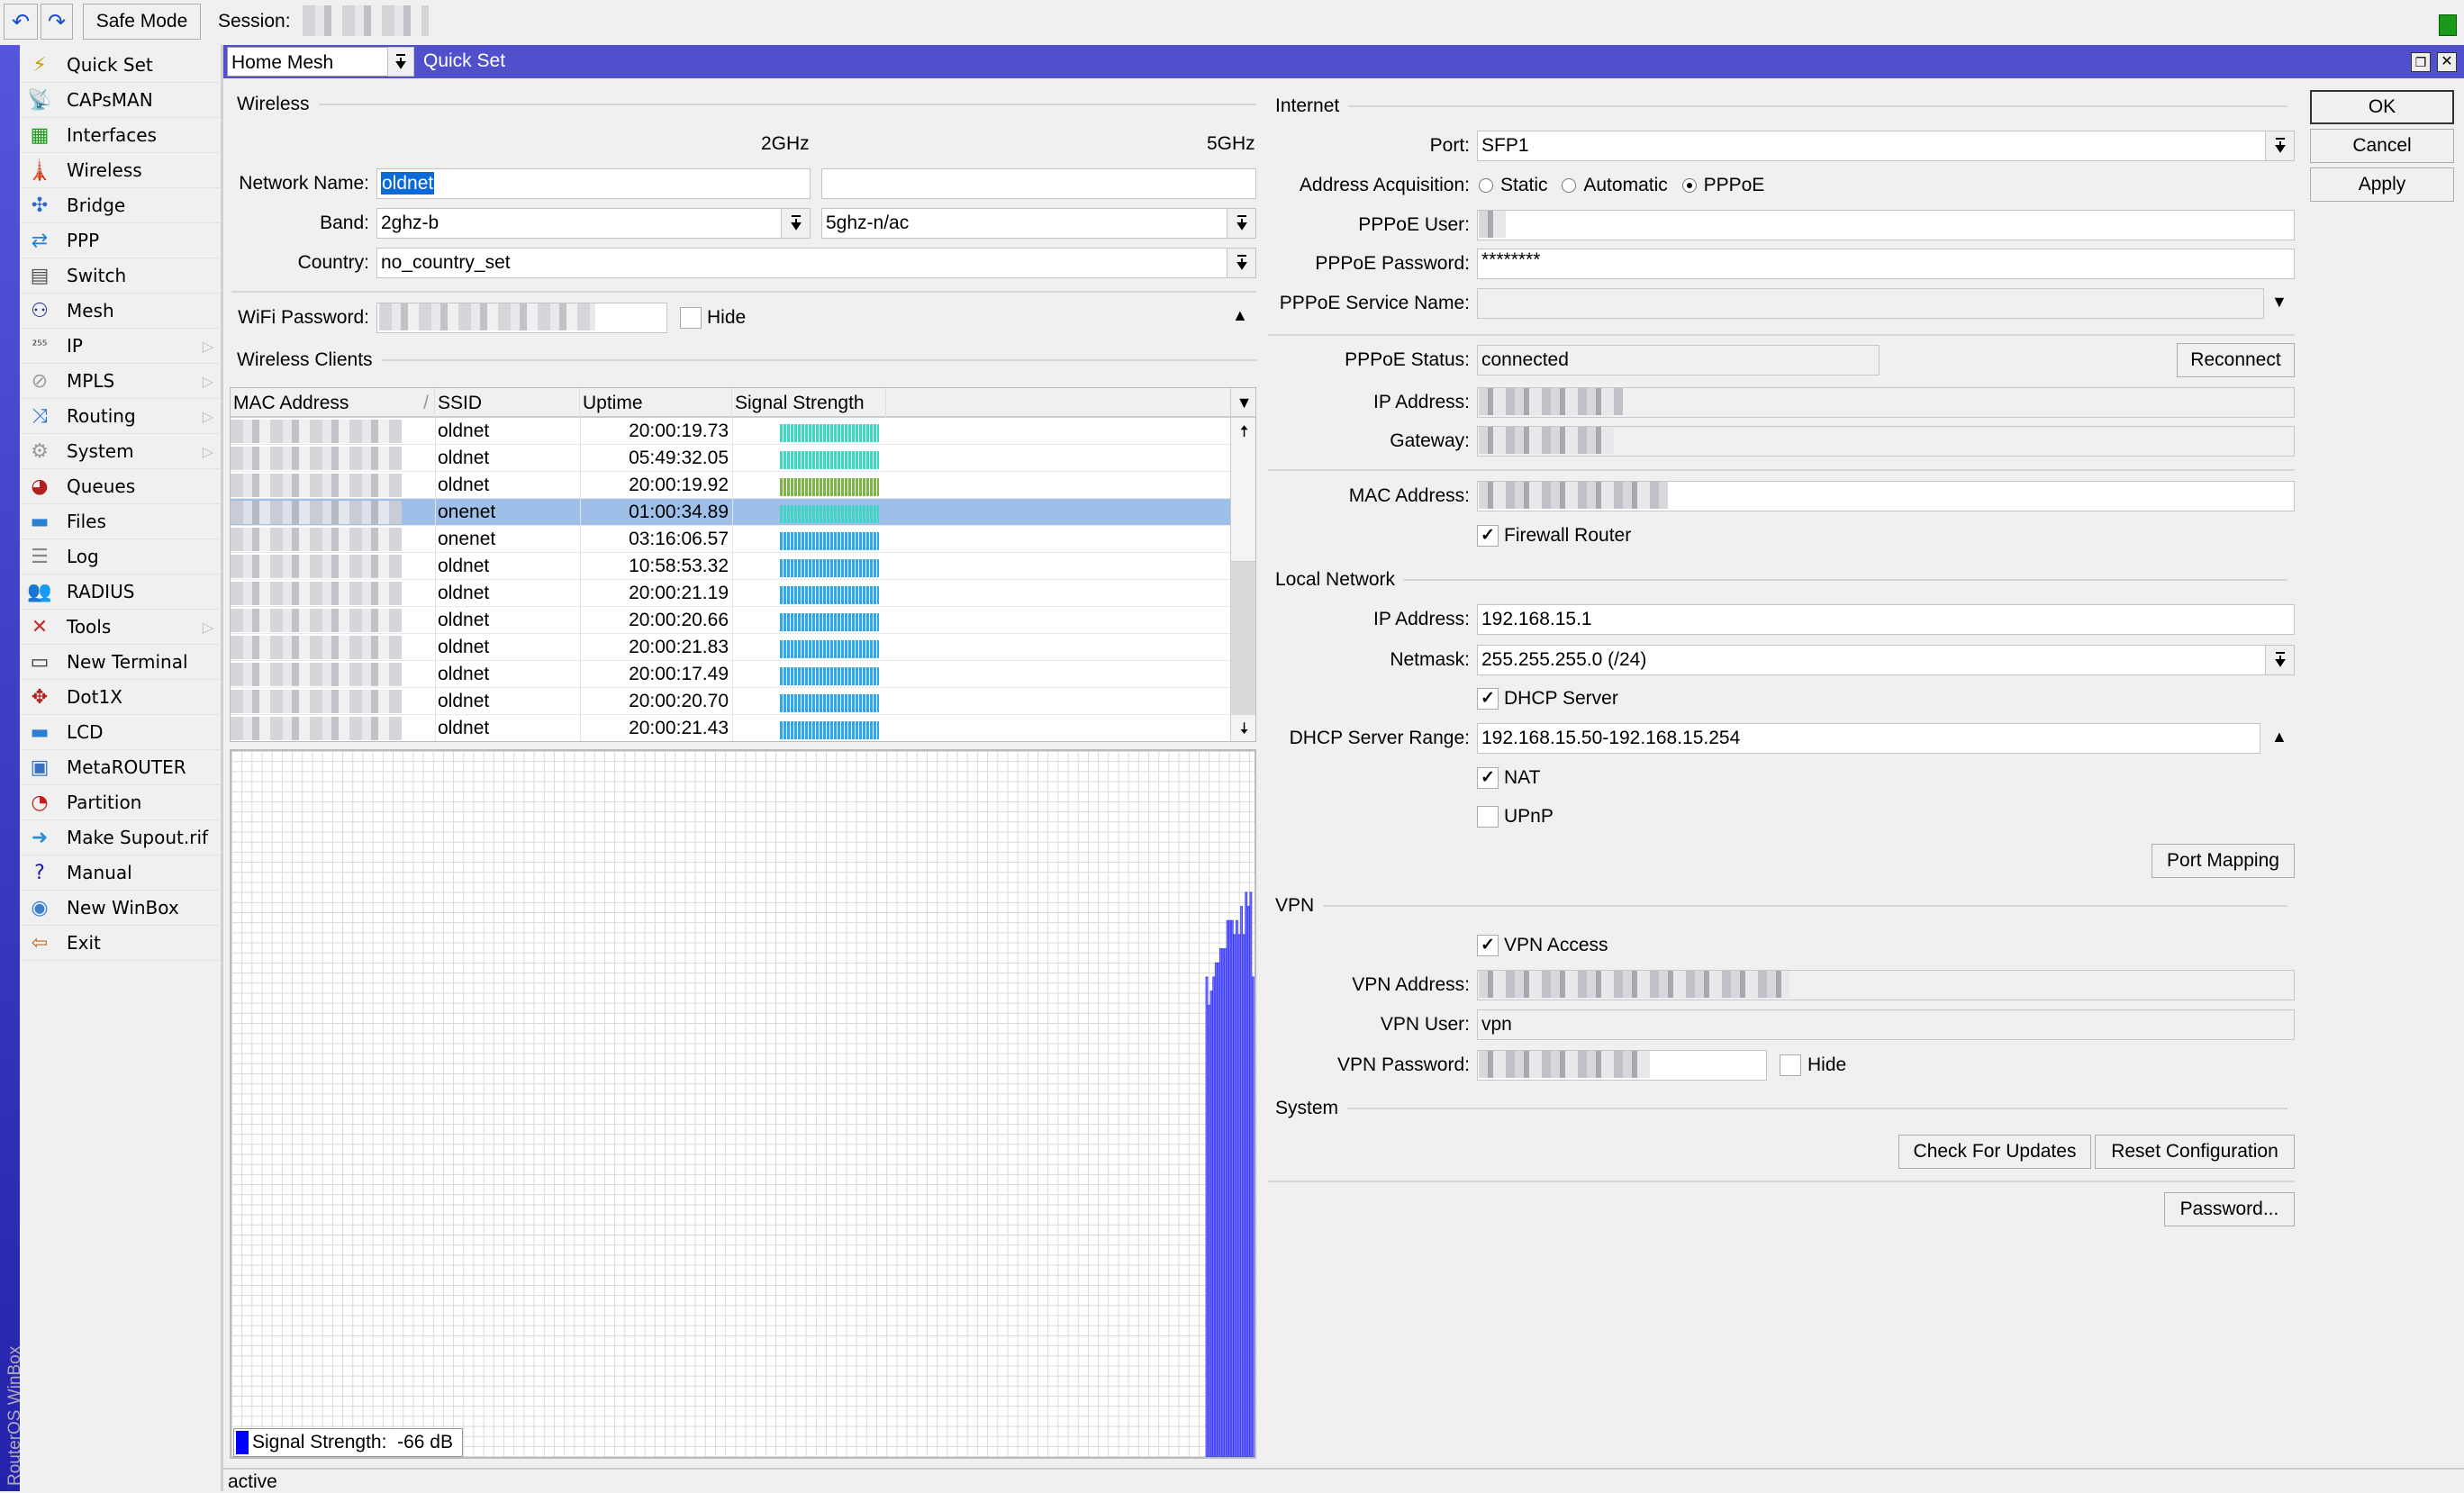 The height and width of the screenshot is (1493, 2464). What do you see at coordinates (508, 403) in the screenshot?
I see `column-header-ssid: SSID` at bounding box center [508, 403].